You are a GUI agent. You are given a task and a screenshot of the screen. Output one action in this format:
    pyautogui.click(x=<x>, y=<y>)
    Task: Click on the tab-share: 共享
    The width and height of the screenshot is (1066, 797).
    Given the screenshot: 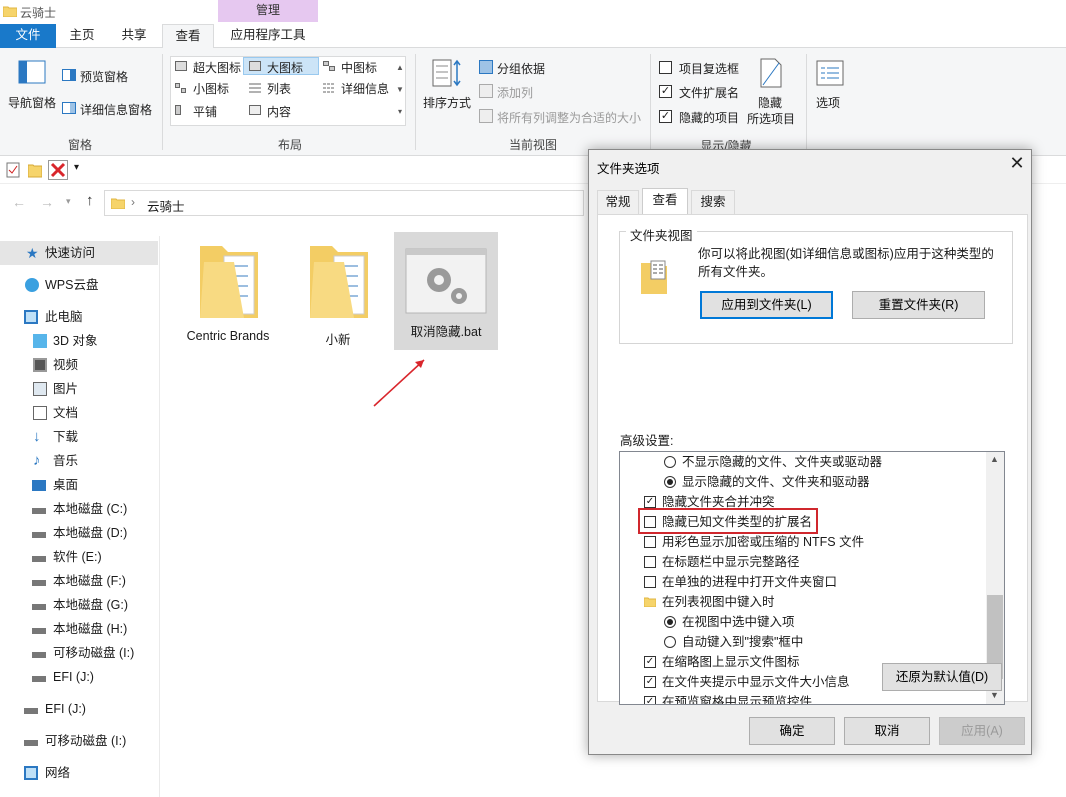 What is the action you would take?
    pyautogui.click(x=134, y=36)
    